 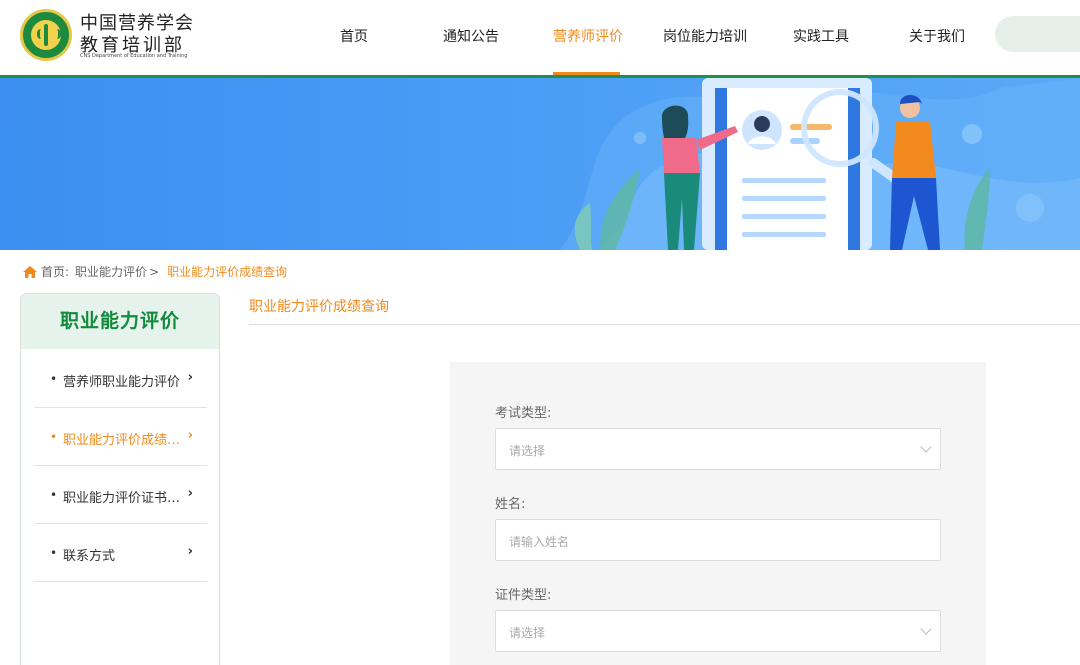 I want to click on nav-about-us: 关于我们, so click(x=937, y=36).